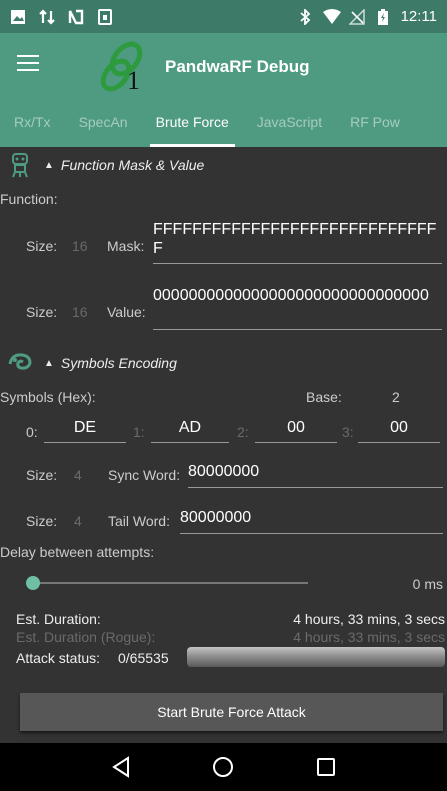 This screenshot has height=791, width=447. I want to click on menu-icon, so click(28, 63).